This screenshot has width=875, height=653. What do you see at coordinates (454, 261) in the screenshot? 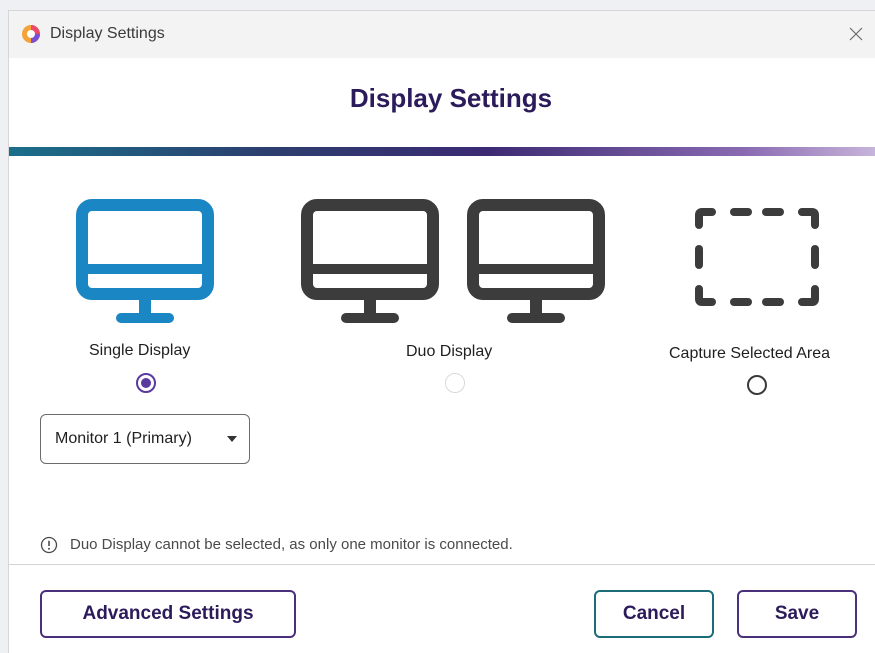
I see `dual-monitor-icon` at bounding box center [454, 261].